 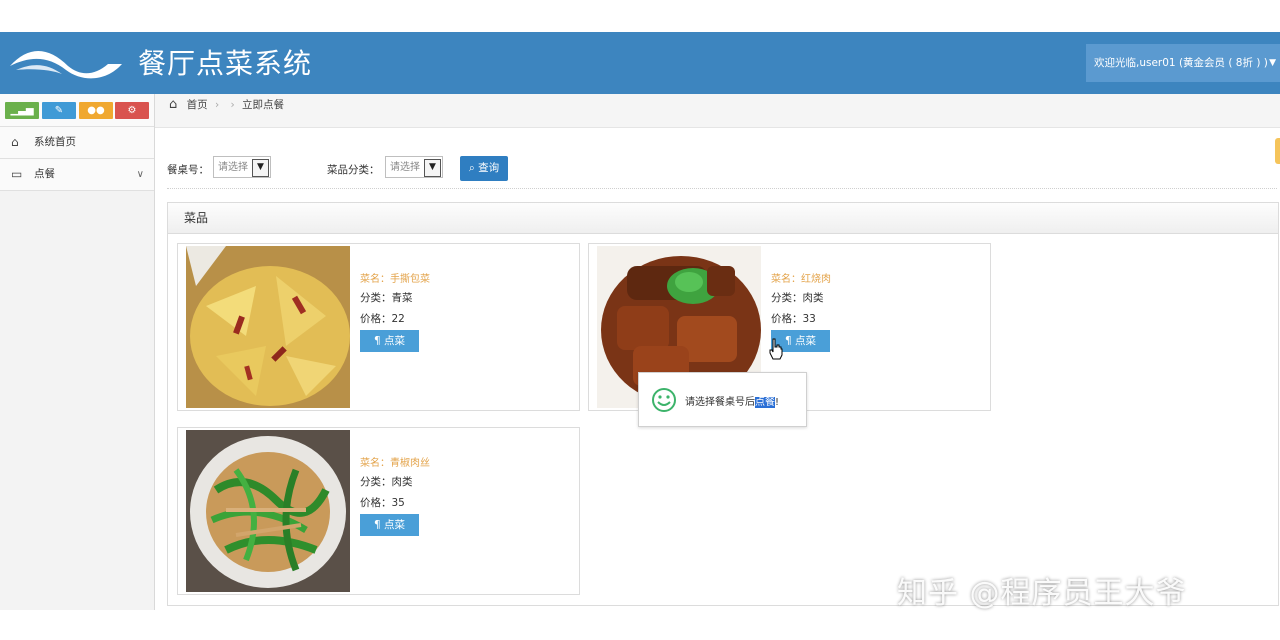 What do you see at coordinates (395, 311) in the screenshot?
I see `dish-info: 菜名：手撕包菜 分类：青菜 价格：22 ¶ 点菜` at bounding box center [395, 311].